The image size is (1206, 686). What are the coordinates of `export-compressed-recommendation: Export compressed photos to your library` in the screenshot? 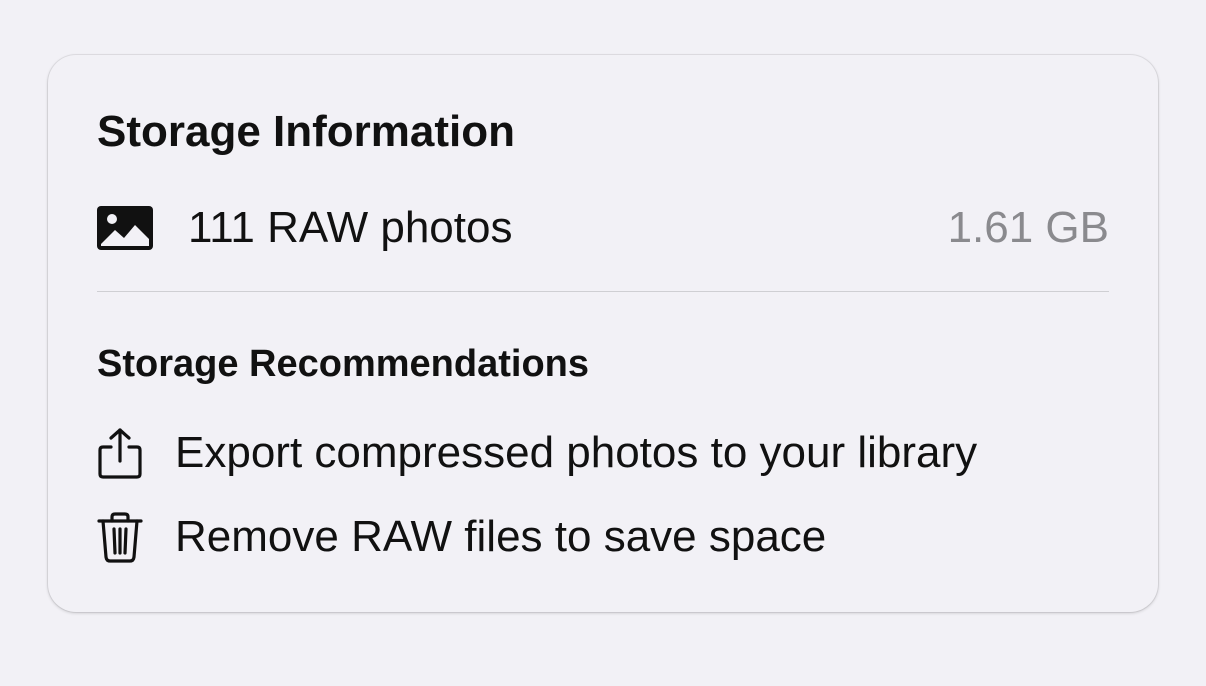 It's located at (603, 453).